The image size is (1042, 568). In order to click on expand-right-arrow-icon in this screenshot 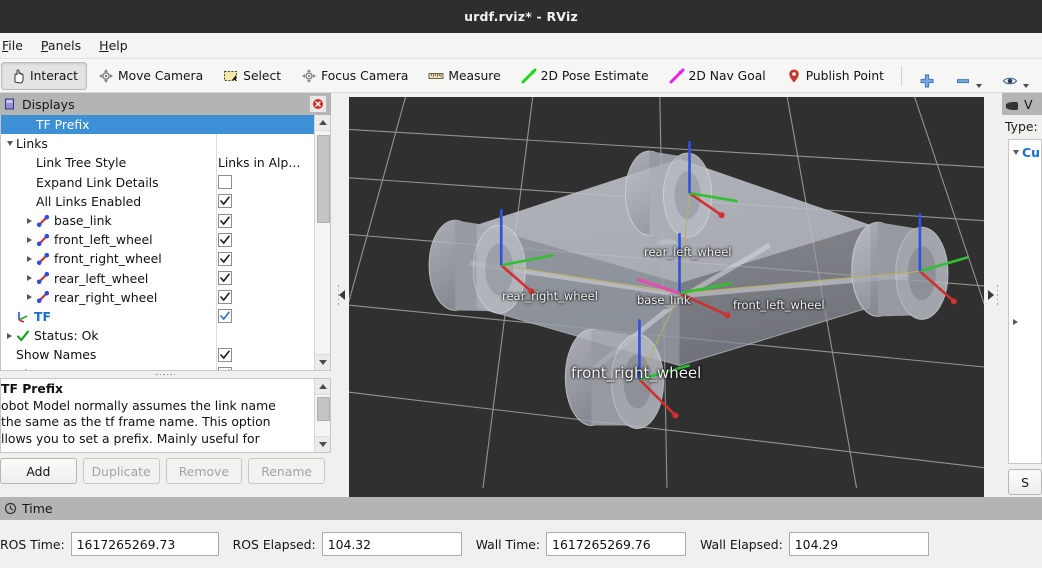, I will do `click(990, 295)`.